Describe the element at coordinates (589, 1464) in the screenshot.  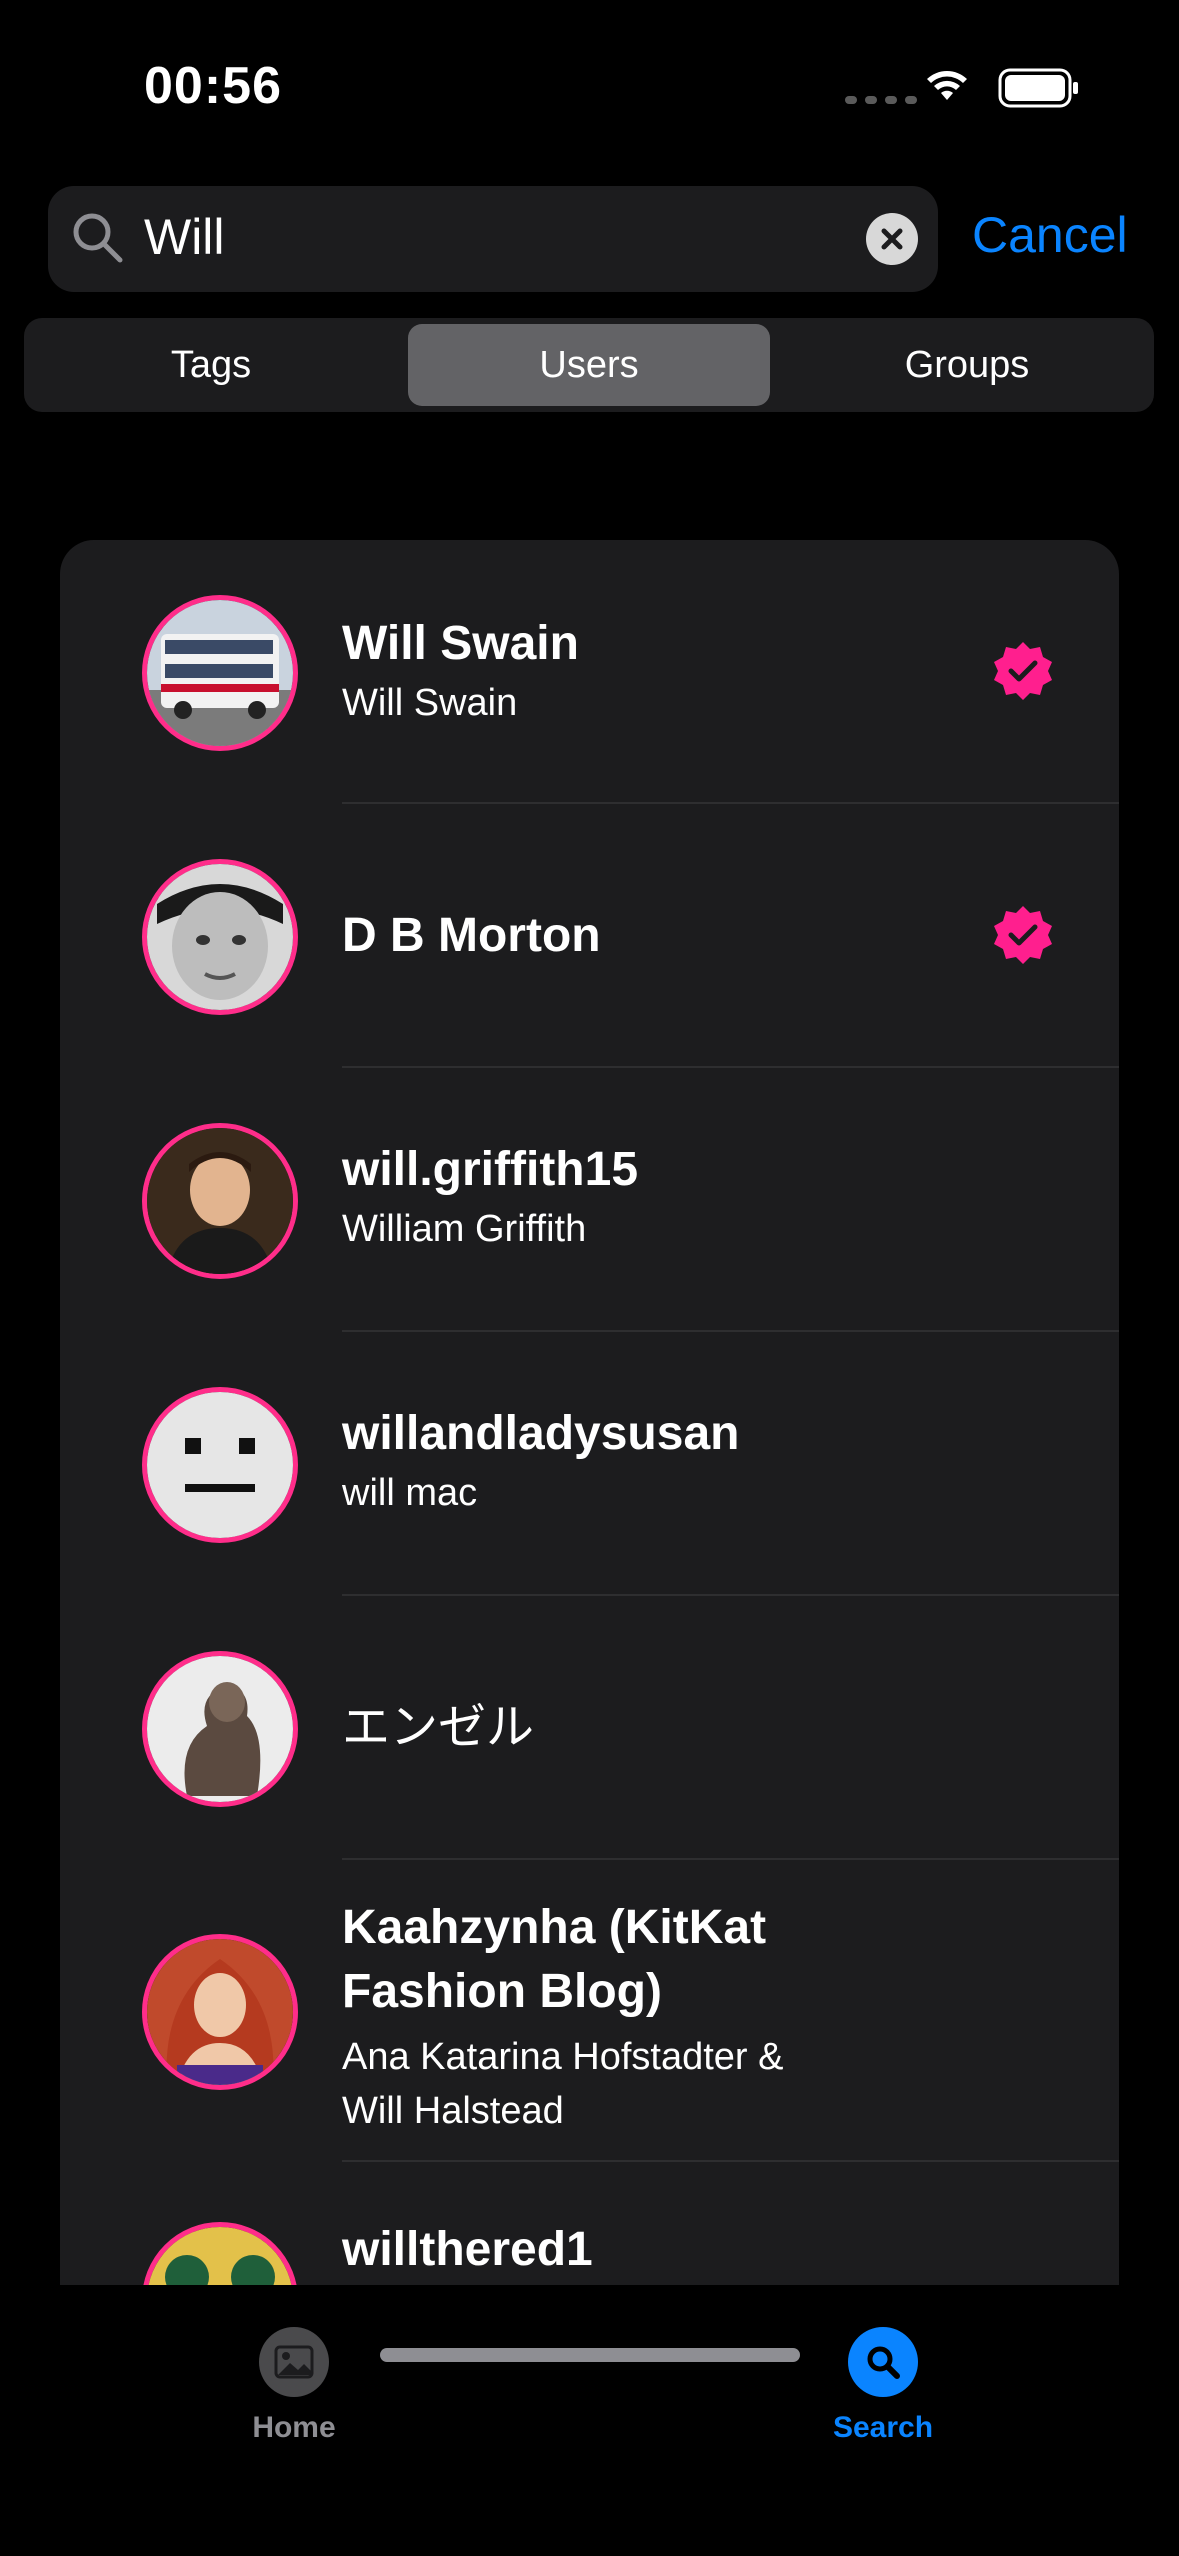
I see `user-row-willandladysusan: willandladysusan will mac` at that location.